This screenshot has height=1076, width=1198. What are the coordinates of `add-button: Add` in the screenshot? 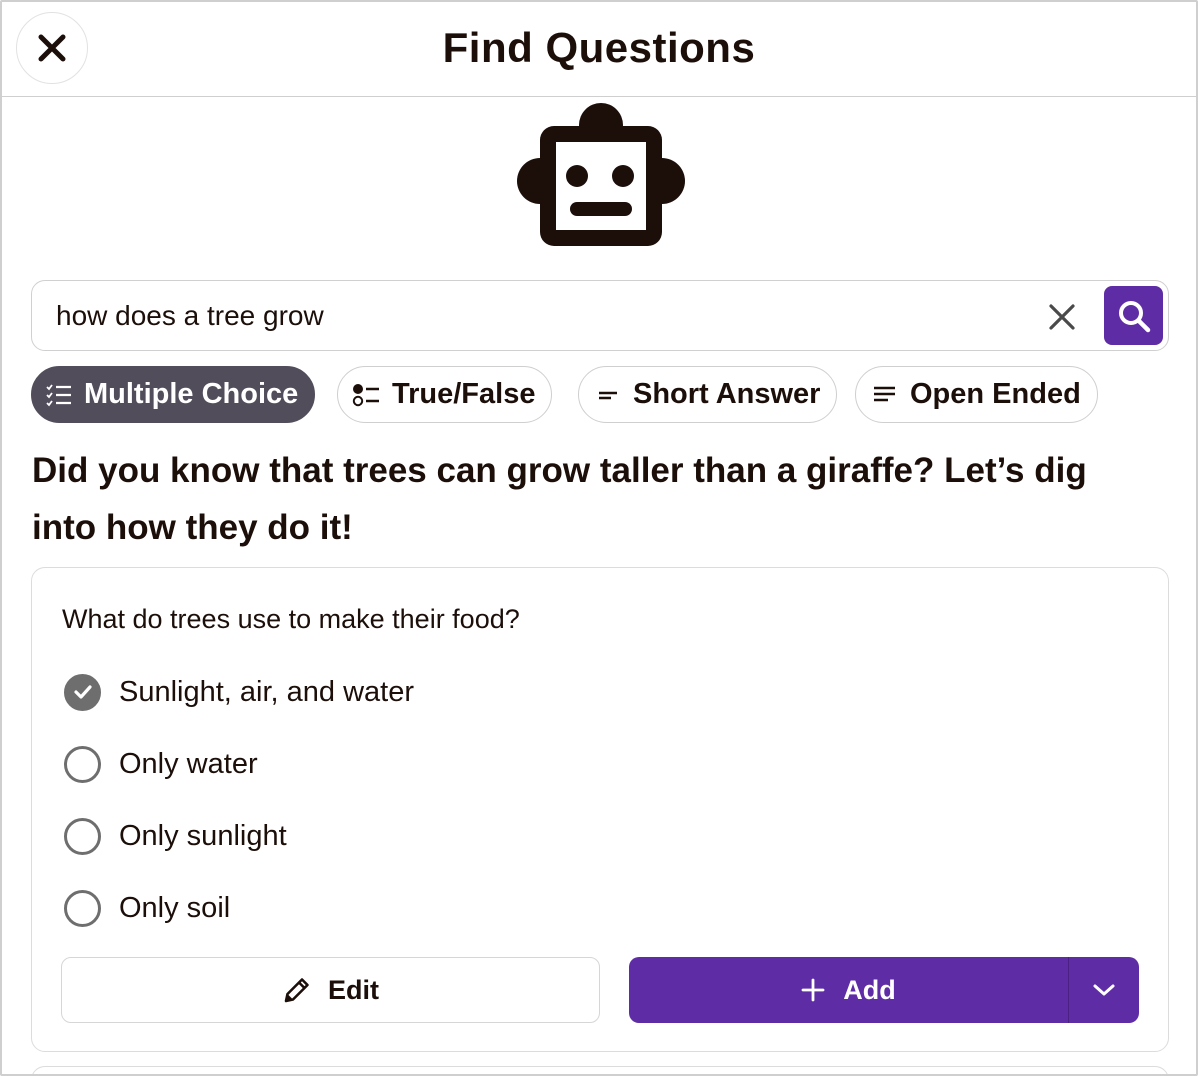 It's located at (848, 990).